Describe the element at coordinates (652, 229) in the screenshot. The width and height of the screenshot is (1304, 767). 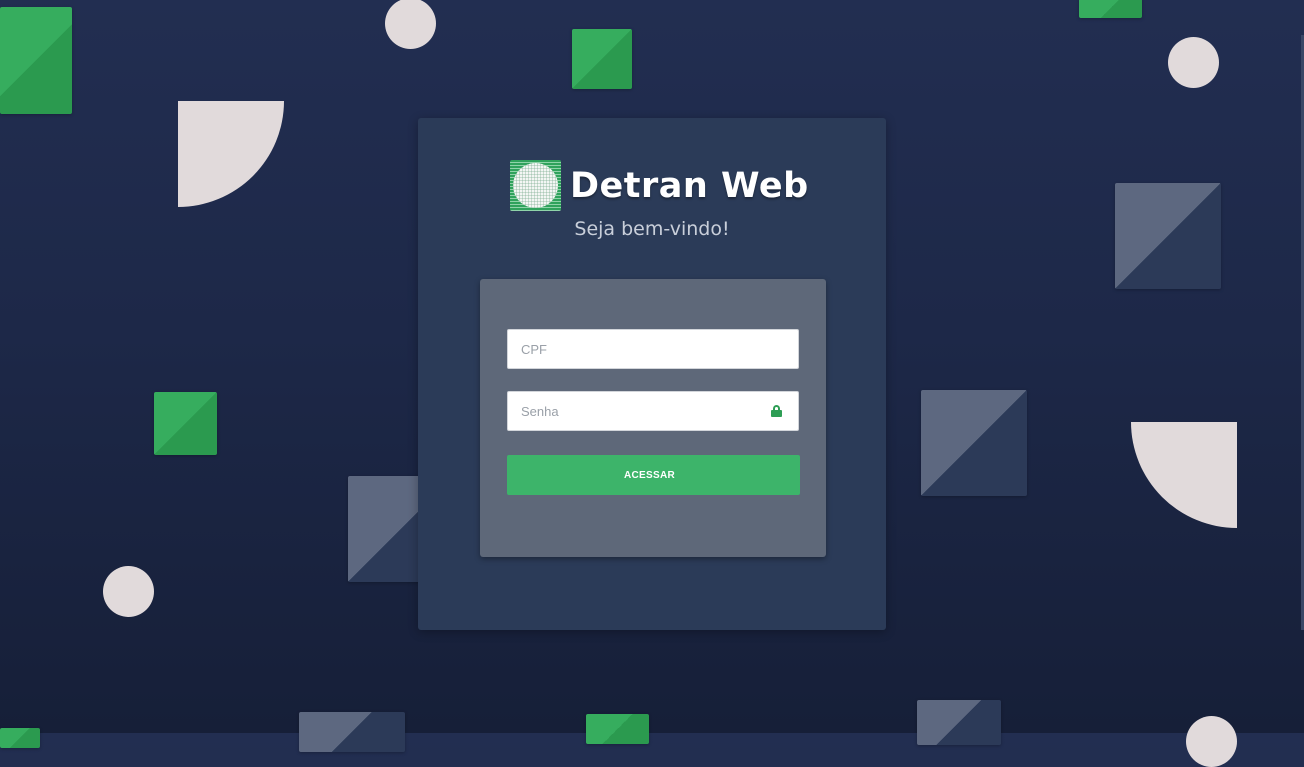
I see `welcome-message: Seja bem-vindo!` at that location.